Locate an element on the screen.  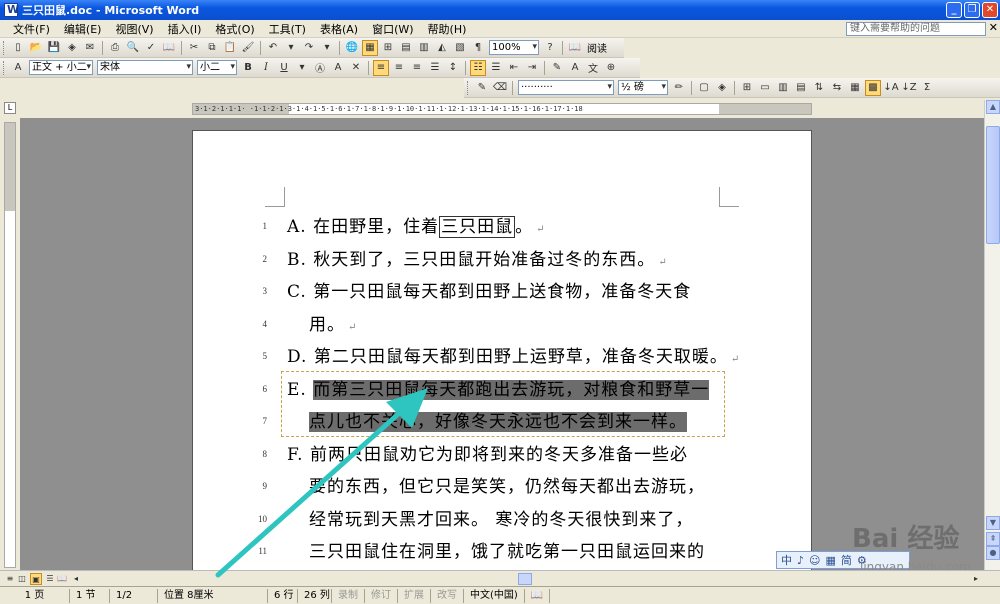
char-scale-icon: ✕ is located at coordinates (356, 68).